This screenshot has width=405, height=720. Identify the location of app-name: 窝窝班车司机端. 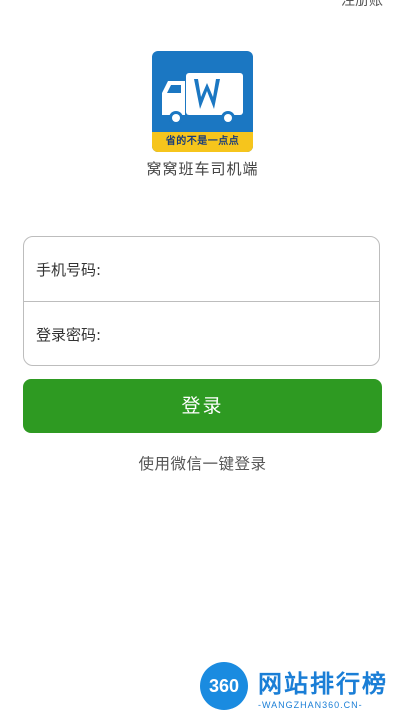
(202, 169).